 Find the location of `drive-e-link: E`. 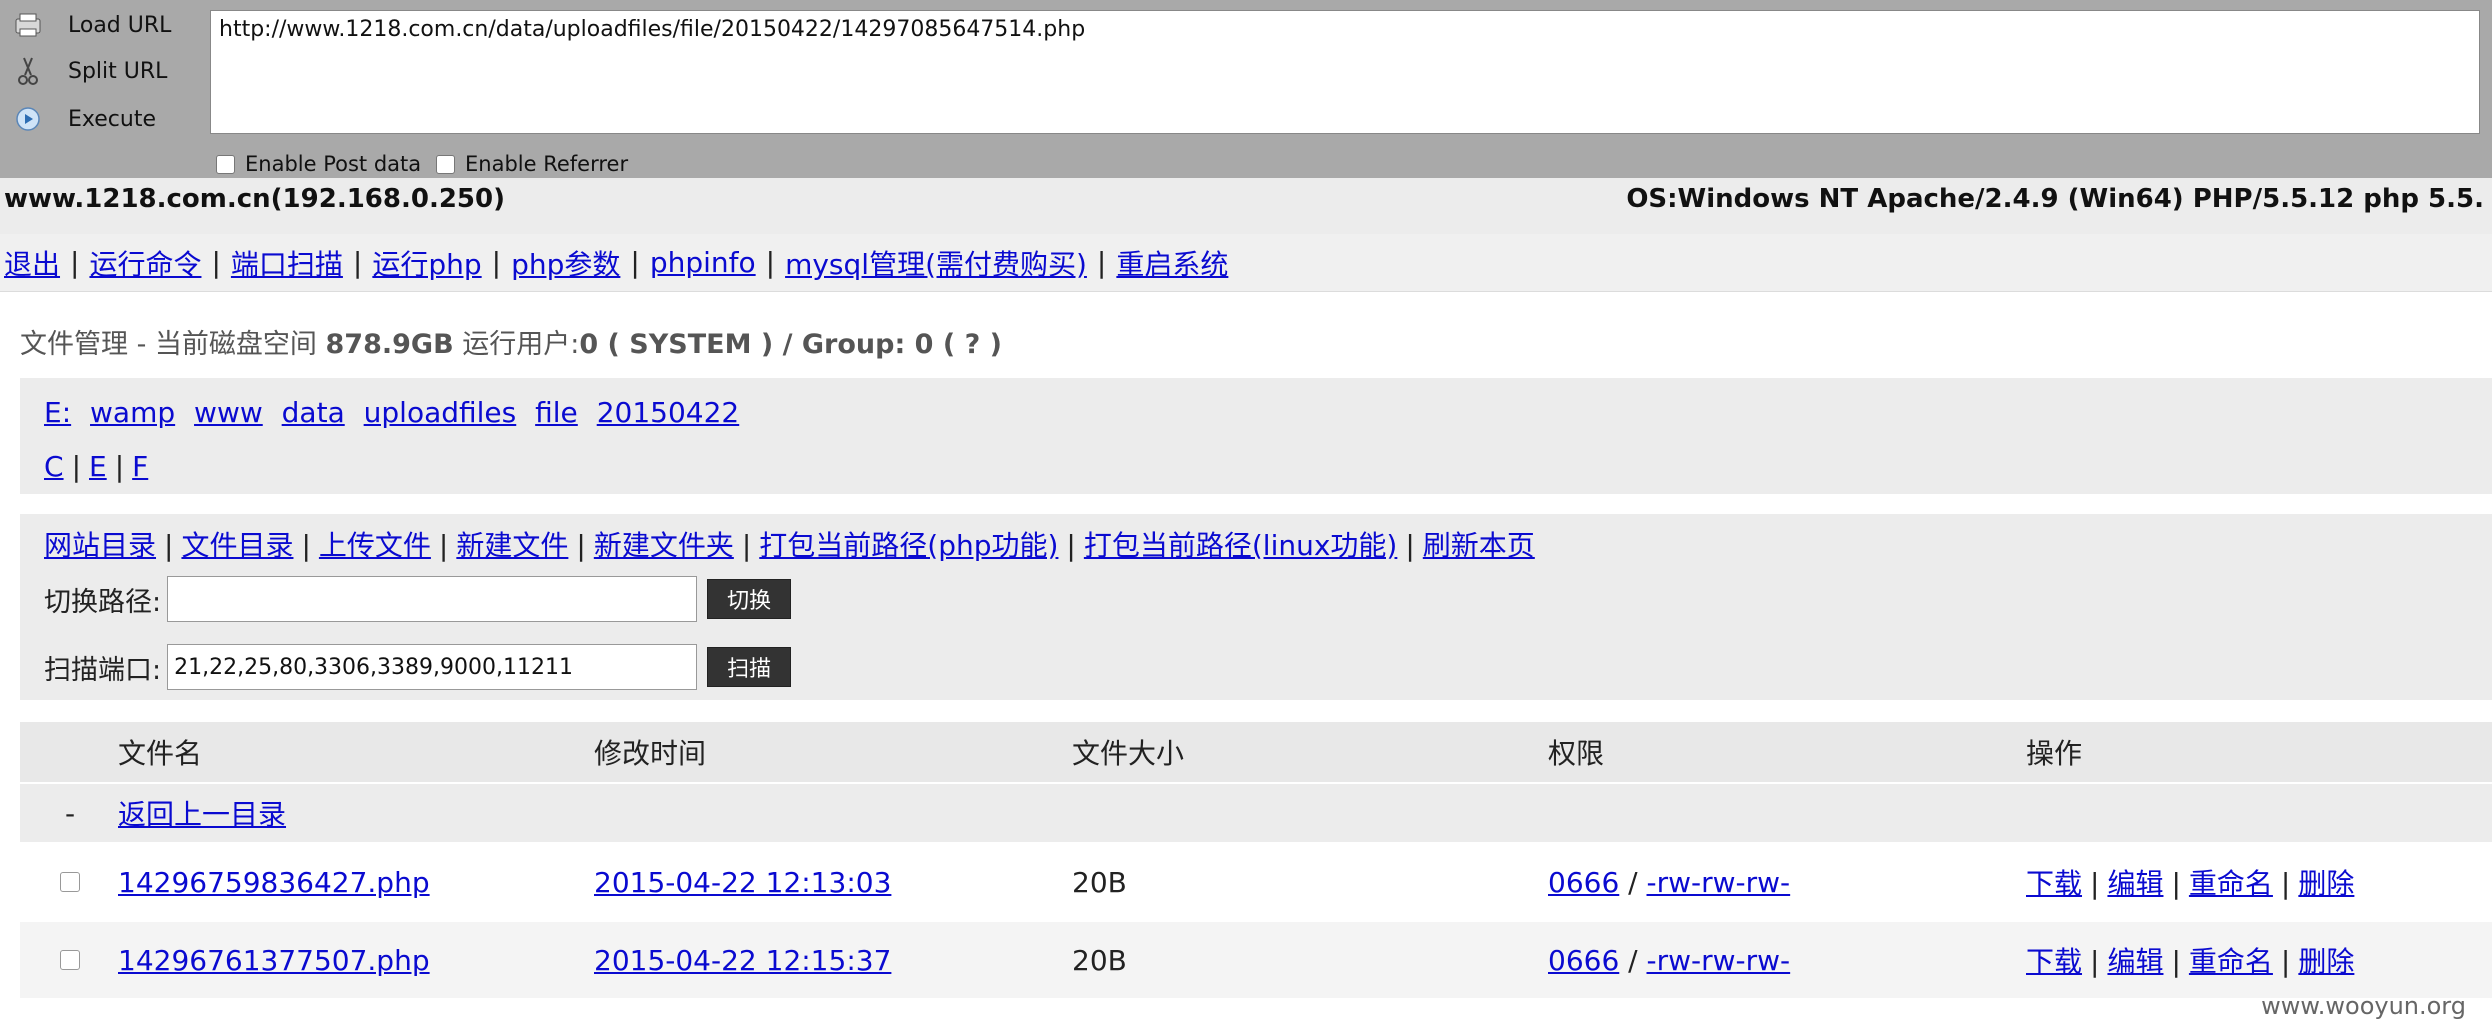

drive-e-link: E is located at coordinates (98, 466).